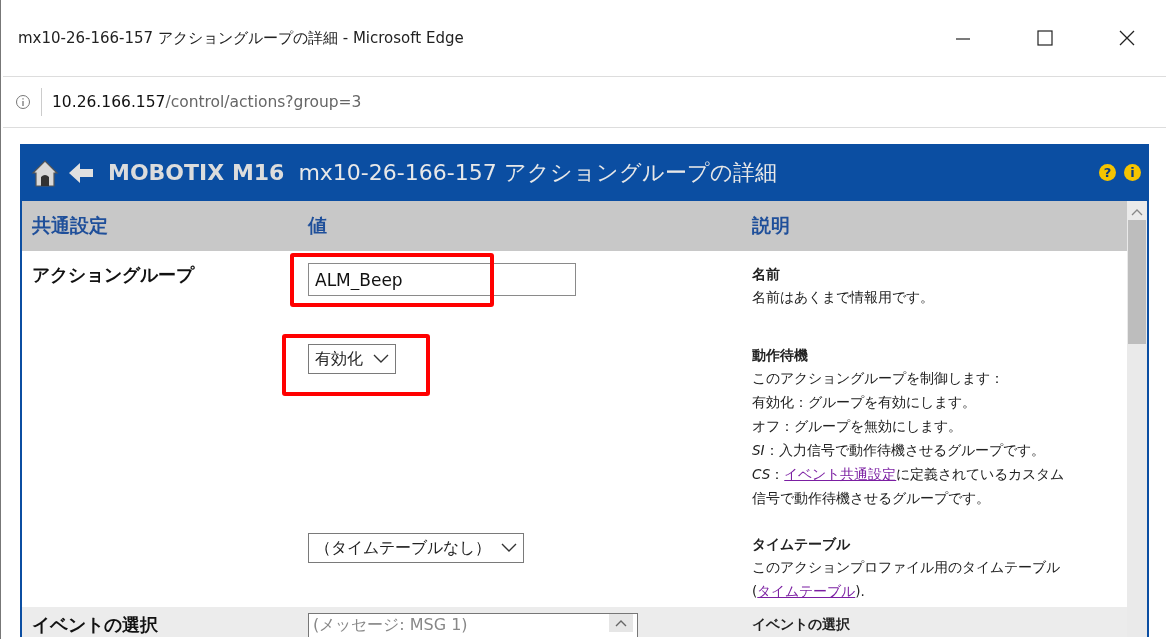 This screenshot has width=1168, height=639. I want to click on description-line: CS：イベント共通設定に定義されているカスタム, so click(908, 474).